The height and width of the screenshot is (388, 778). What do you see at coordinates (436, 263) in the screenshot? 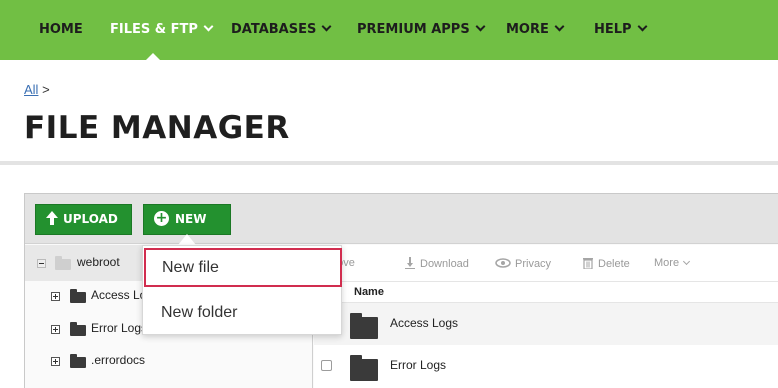
I see `download-action: Download` at bounding box center [436, 263].